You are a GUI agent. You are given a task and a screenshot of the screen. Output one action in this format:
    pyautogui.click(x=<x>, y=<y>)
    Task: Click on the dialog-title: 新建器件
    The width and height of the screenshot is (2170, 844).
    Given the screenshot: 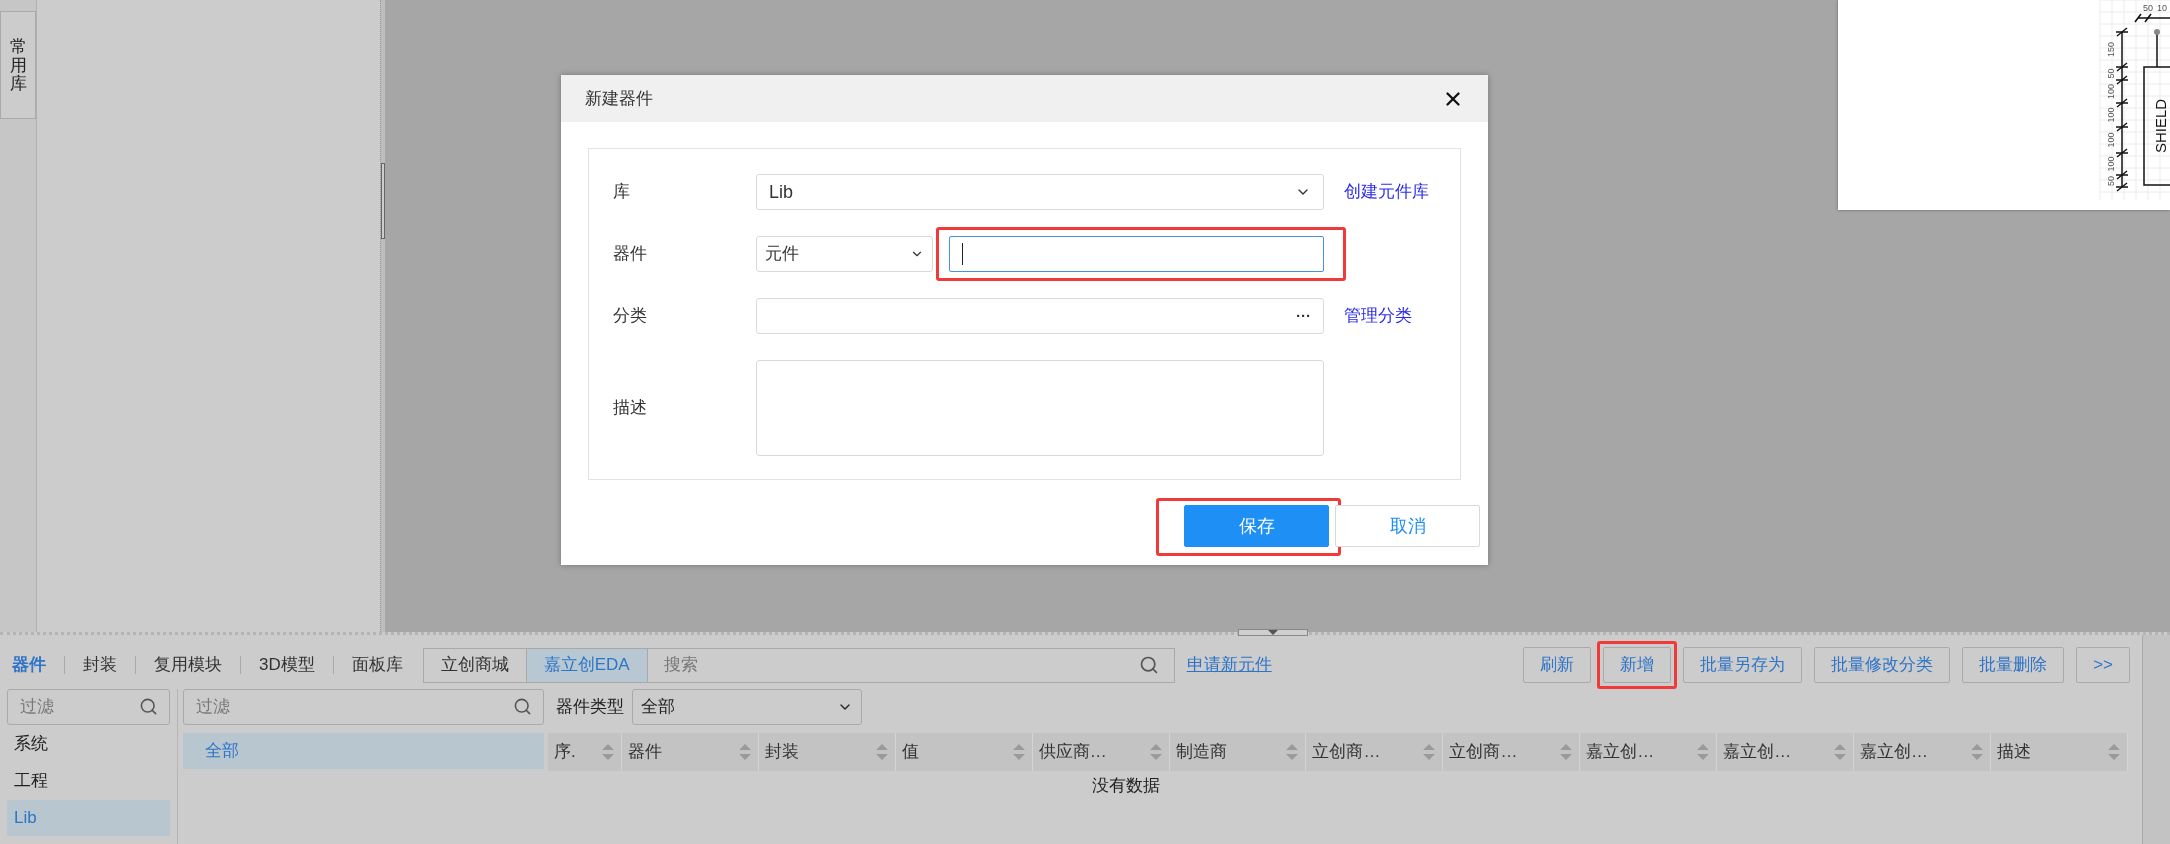 What is the action you would take?
    pyautogui.click(x=619, y=98)
    